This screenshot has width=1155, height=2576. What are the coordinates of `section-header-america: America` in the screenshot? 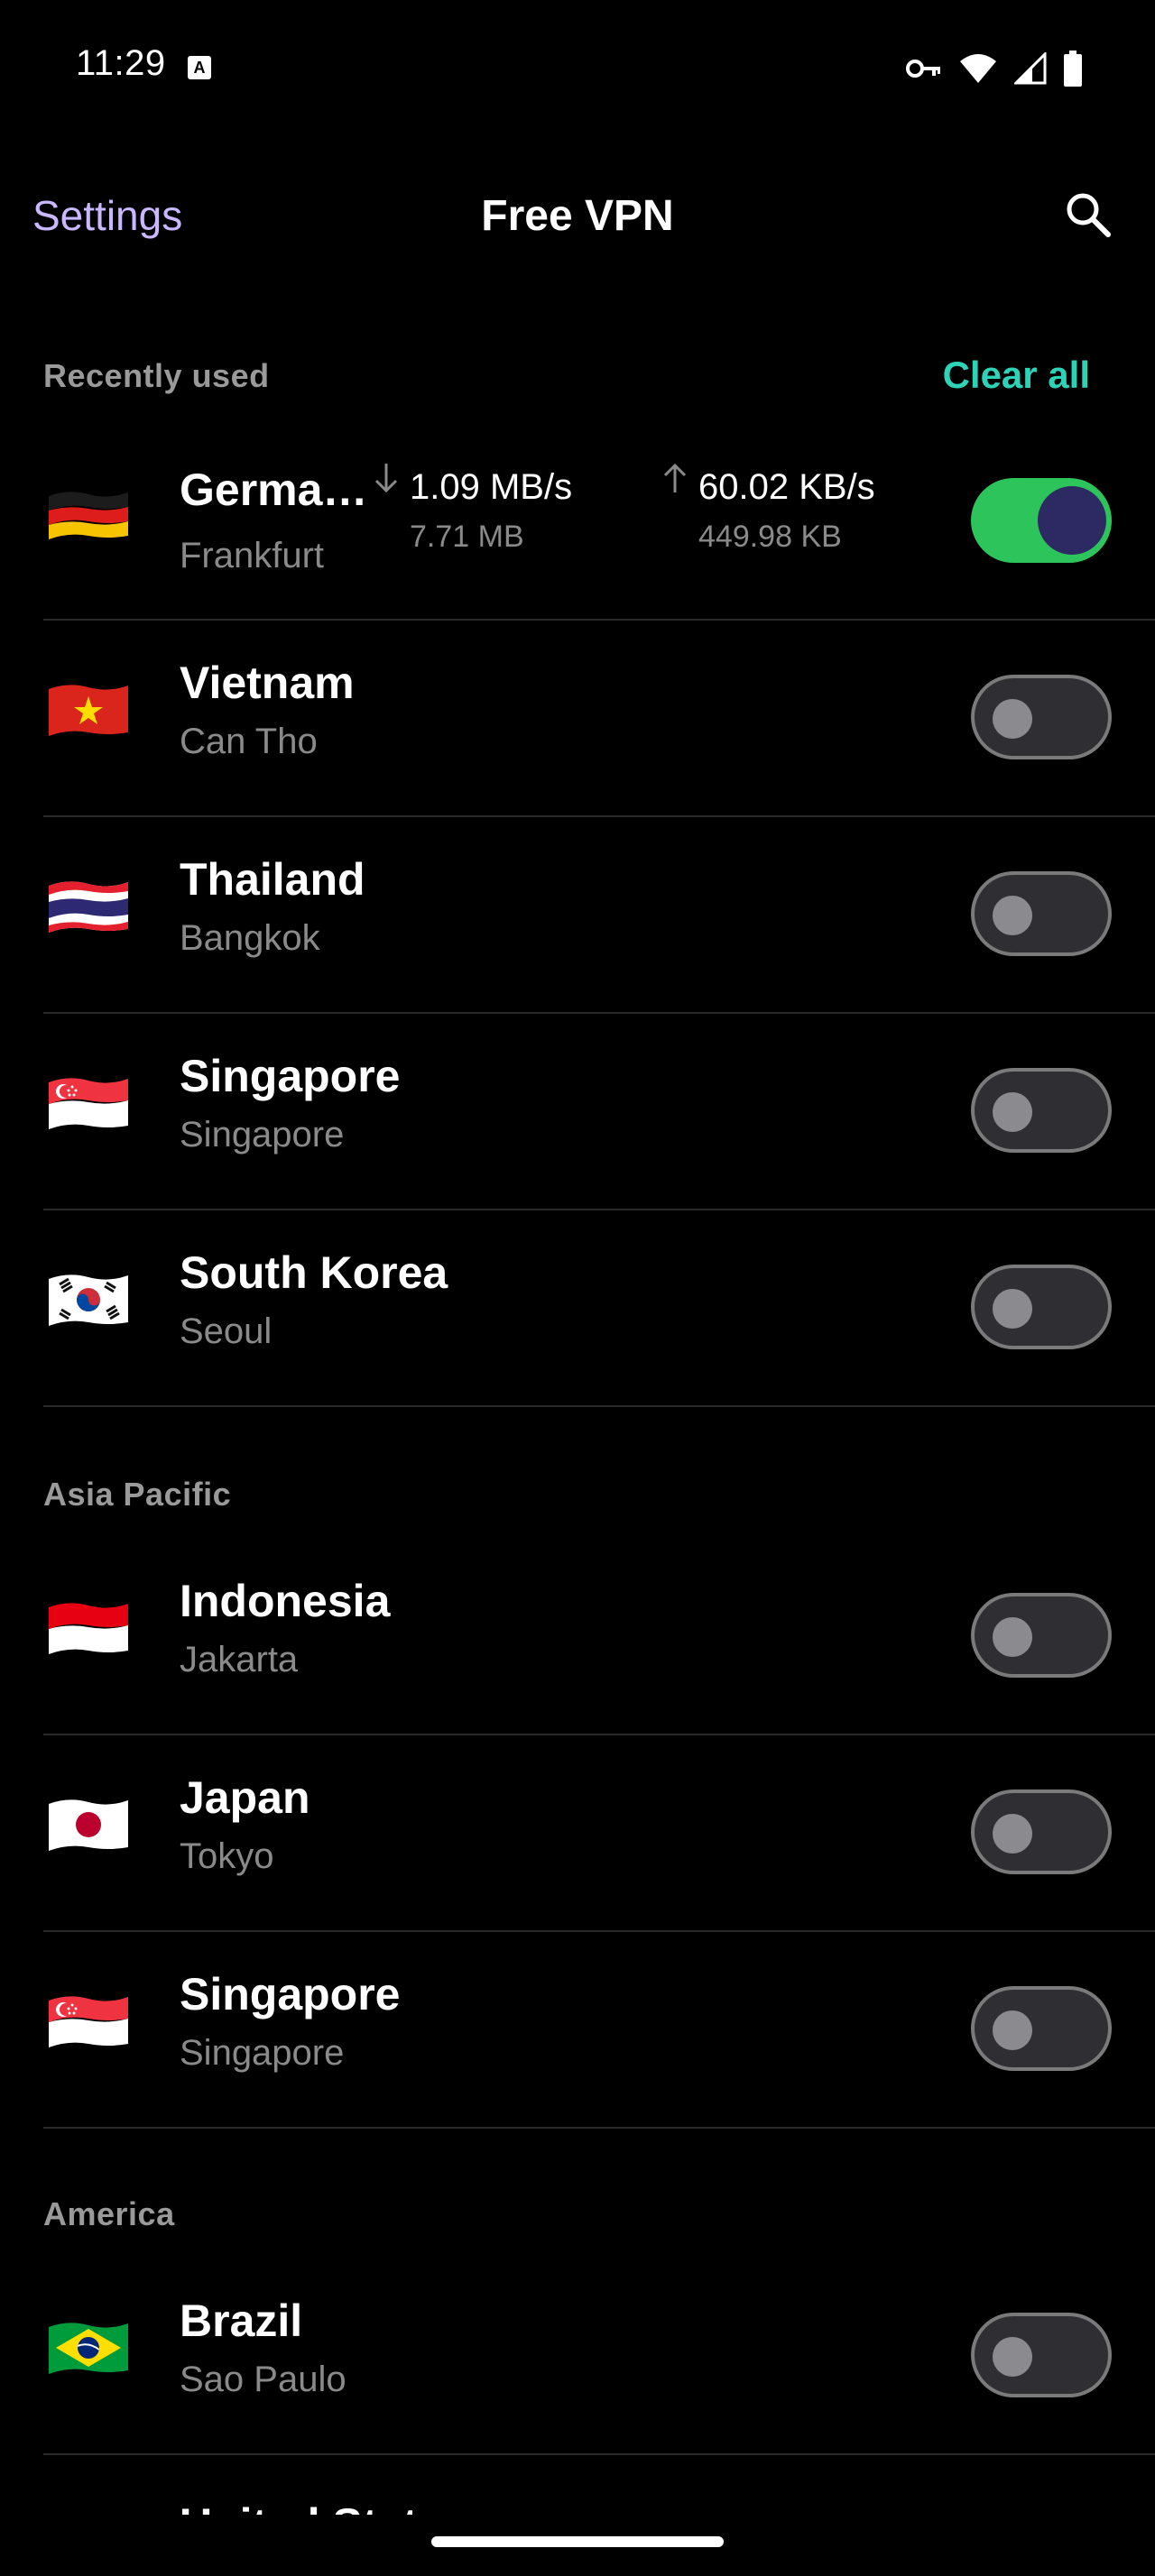 It's located at (109, 2213).